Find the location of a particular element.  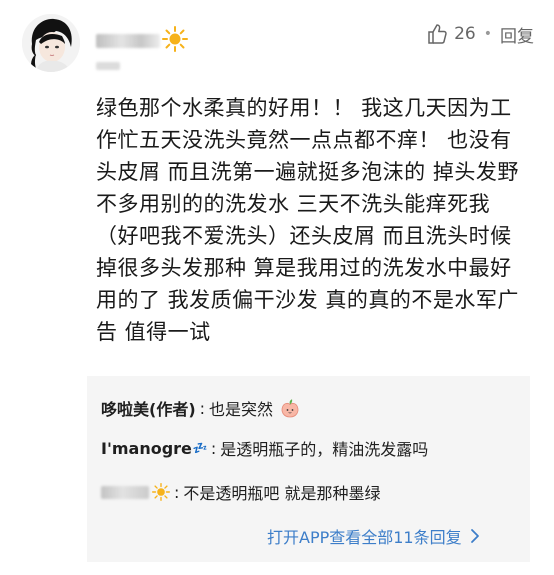

reply-author: I'manogre is located at coordinates (146, 448).